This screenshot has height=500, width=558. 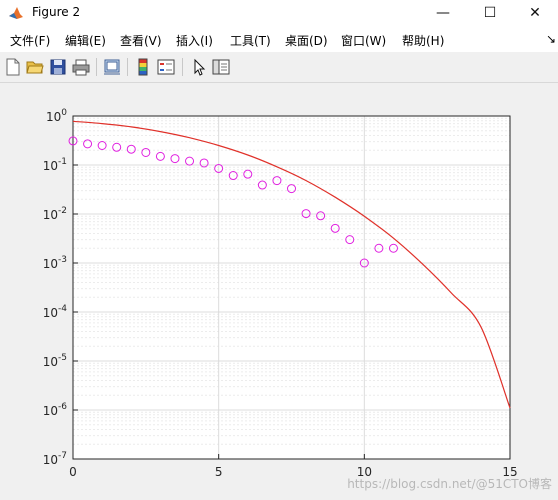 I want to click on minimize-icon: —, so click(x=443, y=13).